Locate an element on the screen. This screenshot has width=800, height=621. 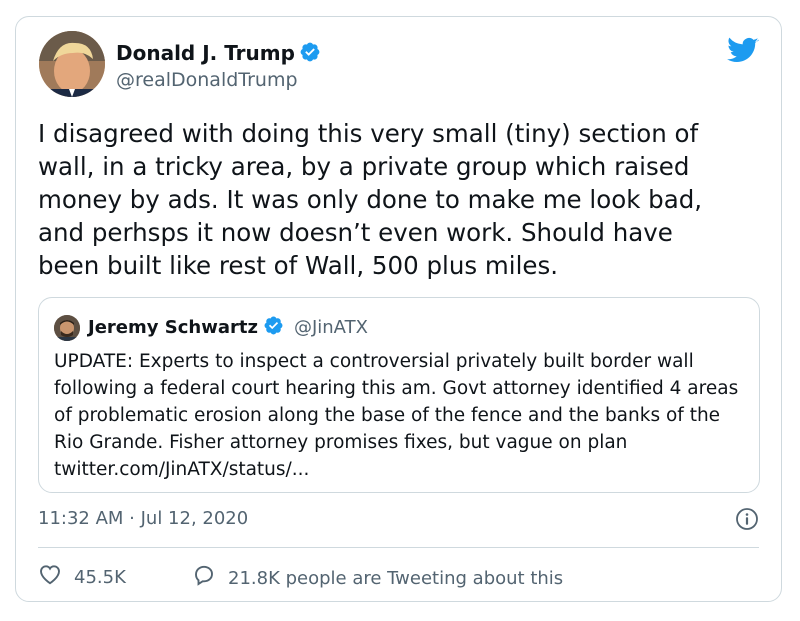
conversation-text: 21.8K people are Tweeting about this is located at coordinates (396, 578).